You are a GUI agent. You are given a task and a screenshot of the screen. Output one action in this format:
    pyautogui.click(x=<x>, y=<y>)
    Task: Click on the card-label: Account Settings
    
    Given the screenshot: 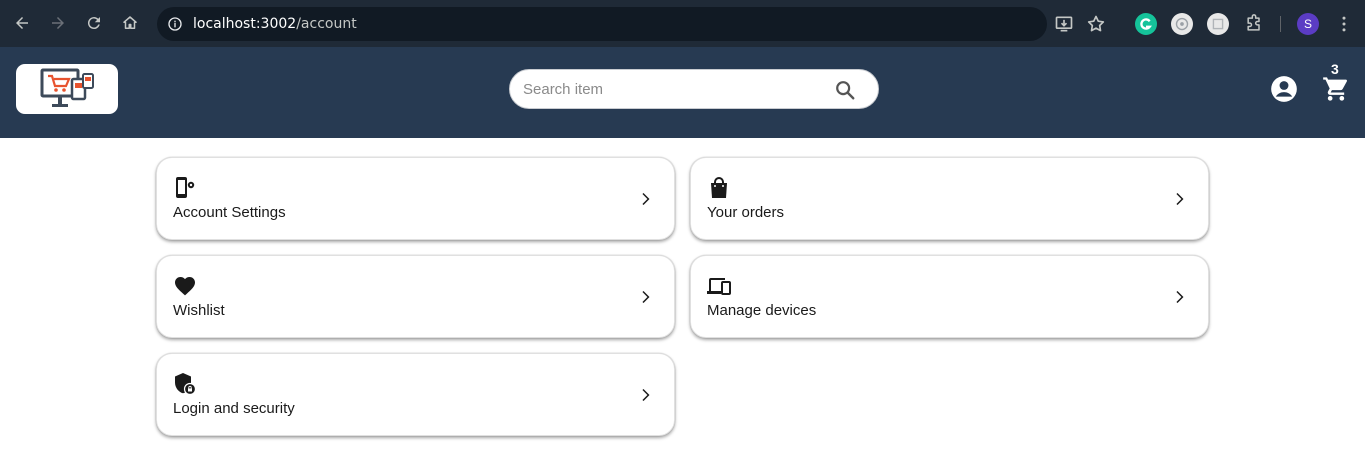 What is the action you would take?
    pyautogui.click(x=229, y=212)
    